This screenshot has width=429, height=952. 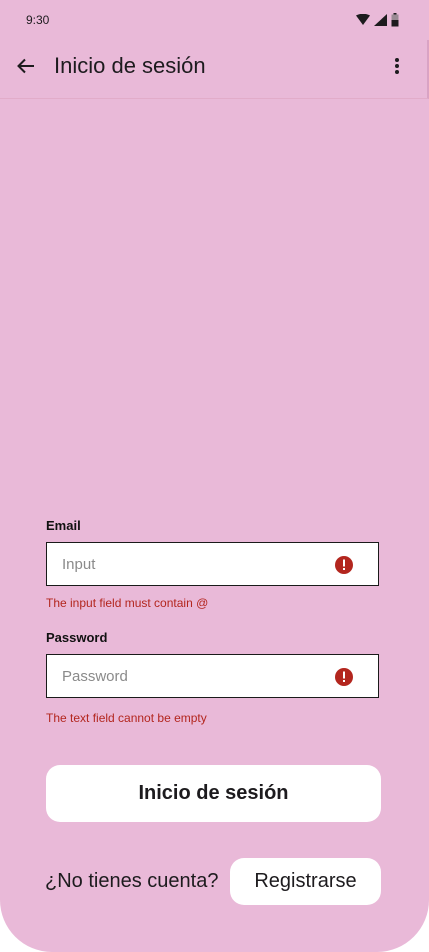 I want to click on more-vert-icon, so click(x=397, y=66).